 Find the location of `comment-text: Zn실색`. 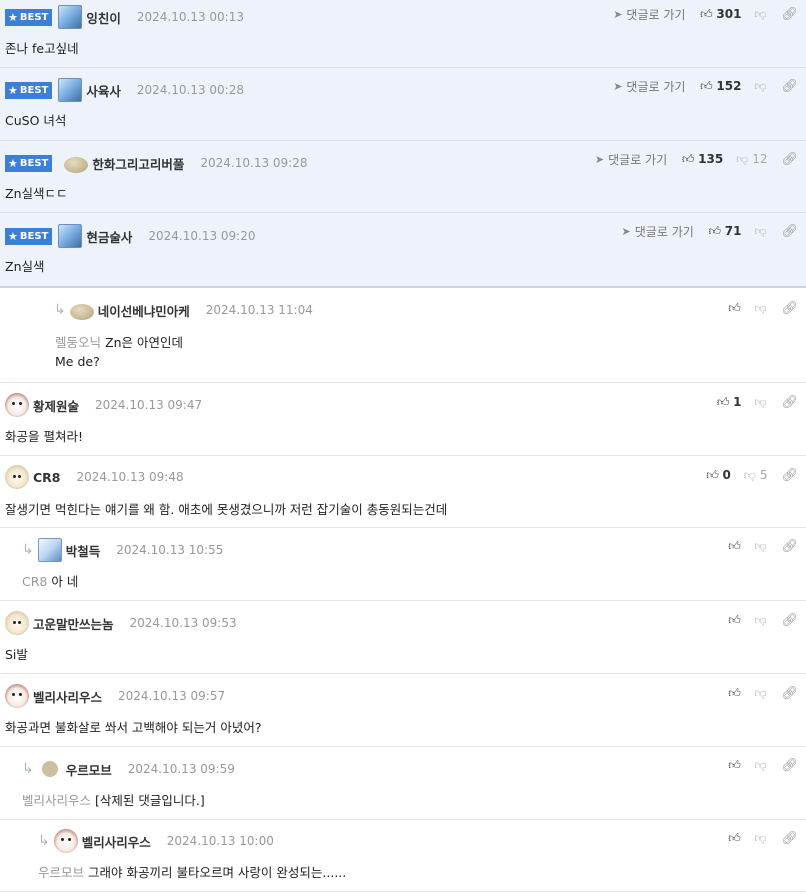

comment-text: Zn실색 is located at coordinates (25, 266).